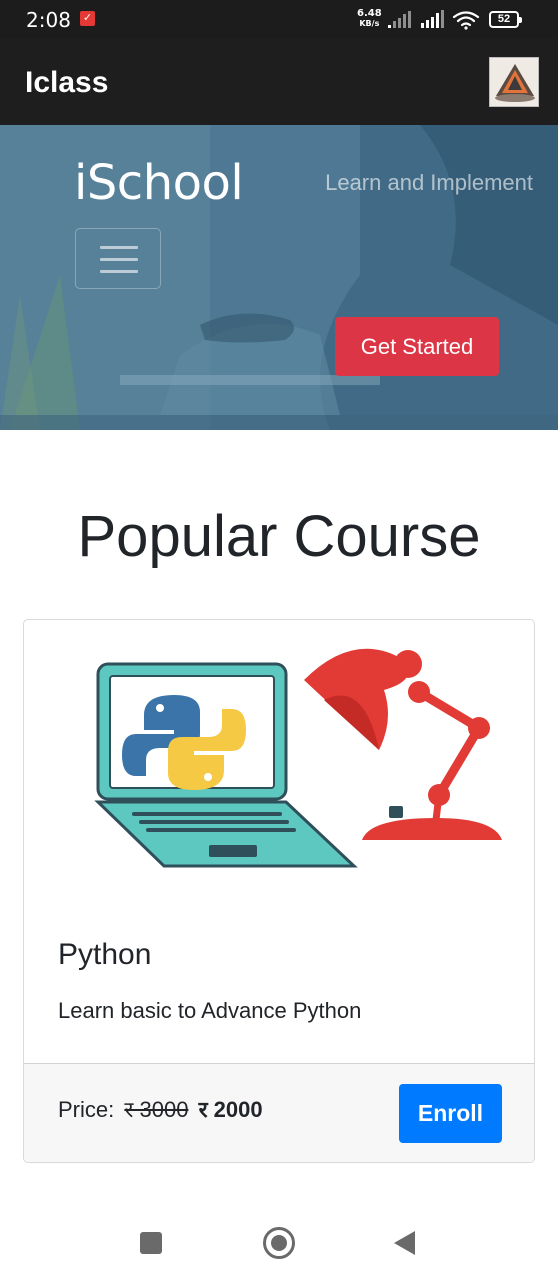  I want to click on brand-logo: iSchool, so click(159, 183).